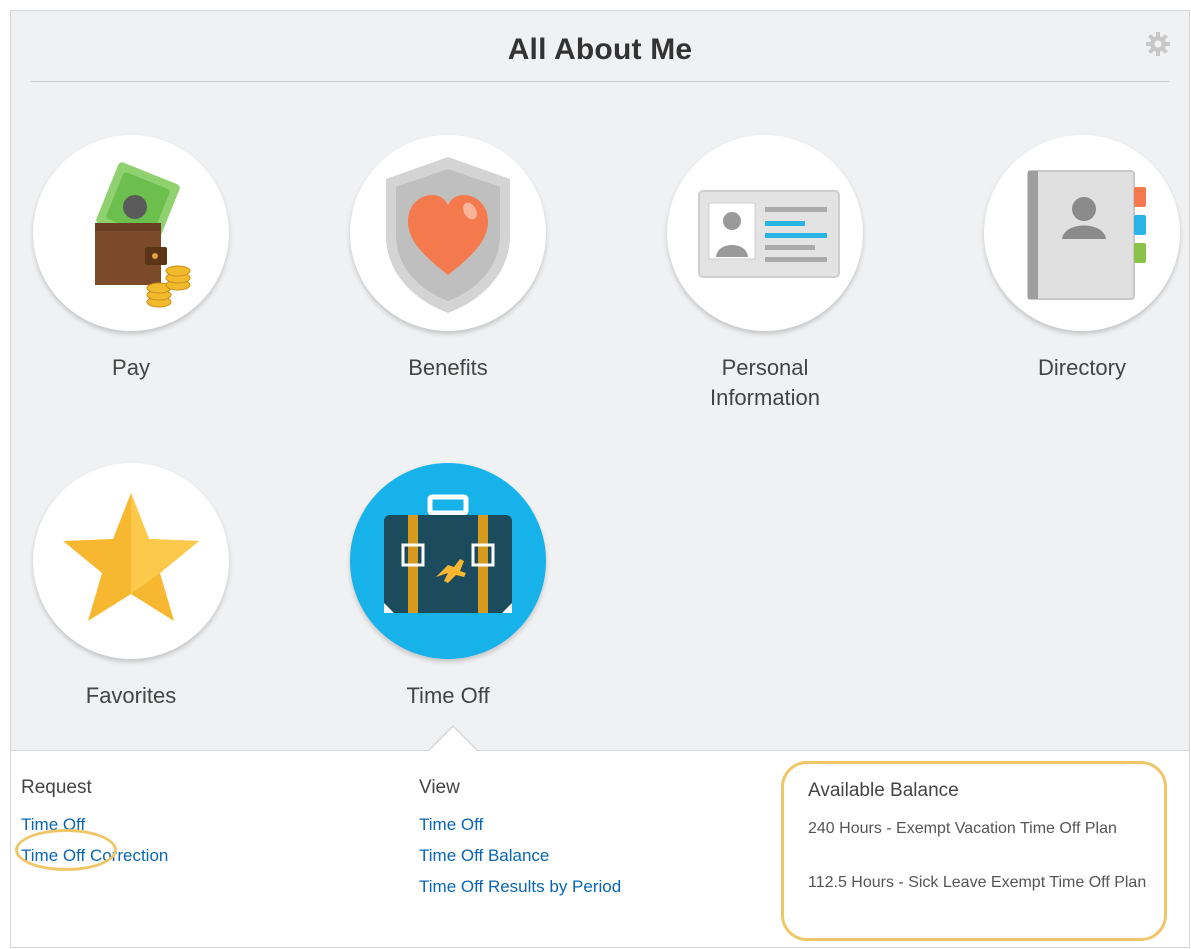 The width and height of the screenshot is (1191, 949). What do you see at coordinates (520, 824) in the screenshot?
I see `view-time-off-link: Time Off` at bounding box center [520, 824].